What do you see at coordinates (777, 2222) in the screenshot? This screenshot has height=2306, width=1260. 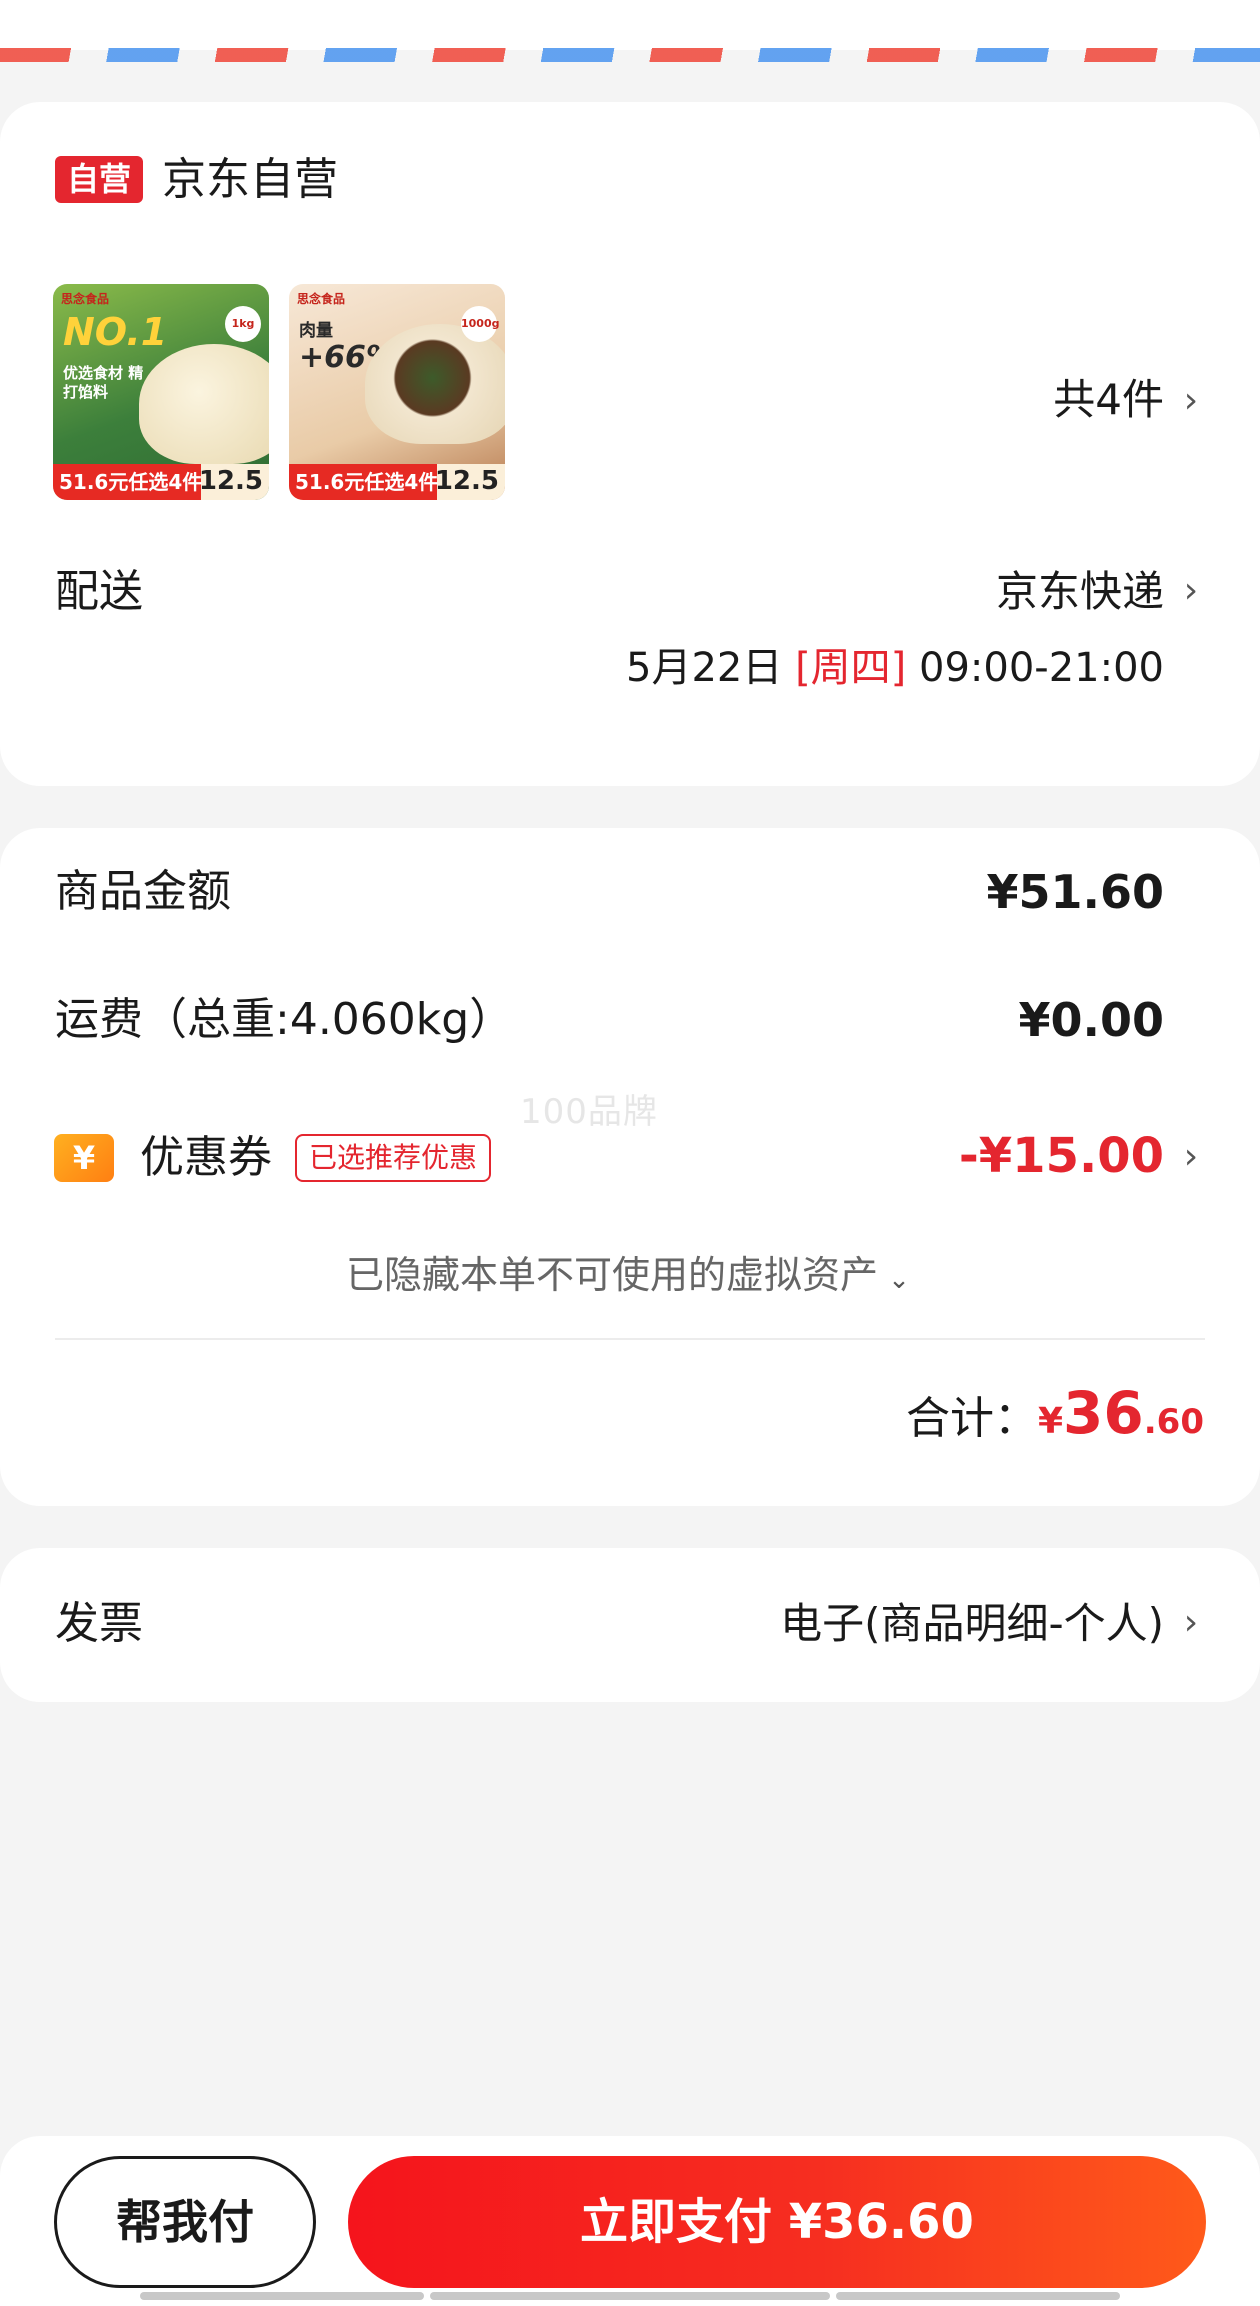 I see `pay-now-button: 立即支付 ¥36.60` at bounding box center [777, 2222].